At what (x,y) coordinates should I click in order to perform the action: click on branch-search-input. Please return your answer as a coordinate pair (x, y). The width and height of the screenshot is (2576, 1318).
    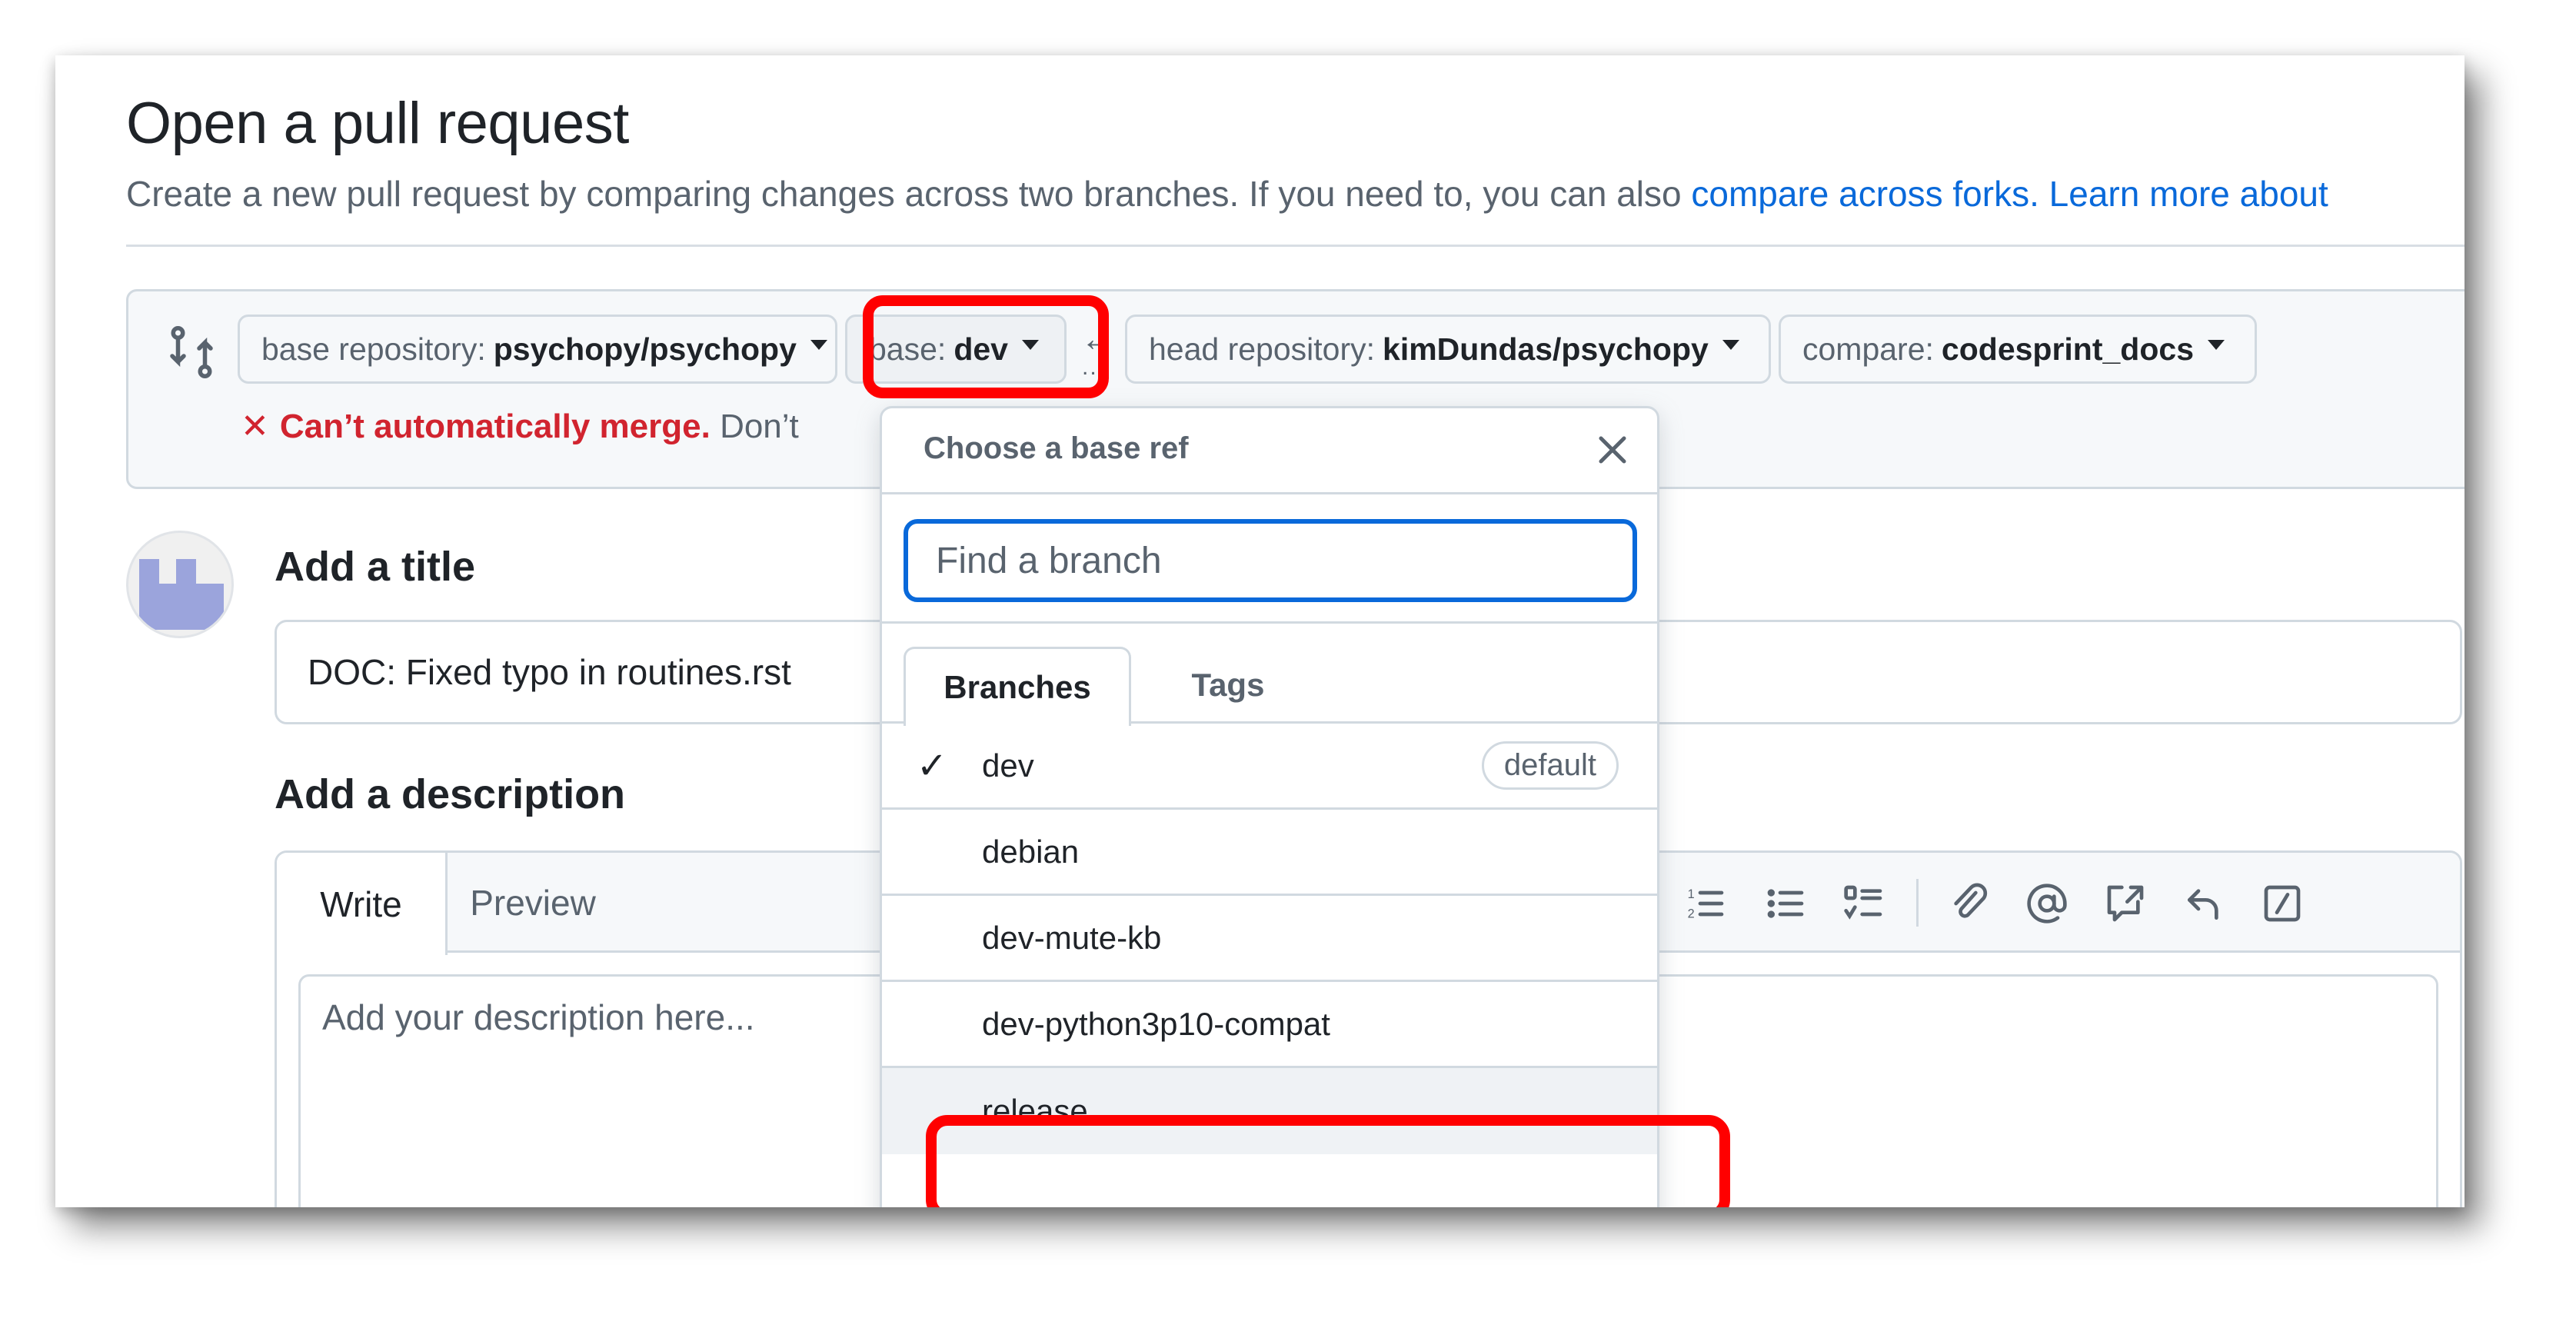
    Looking at the image, I should click on (1270, 561).